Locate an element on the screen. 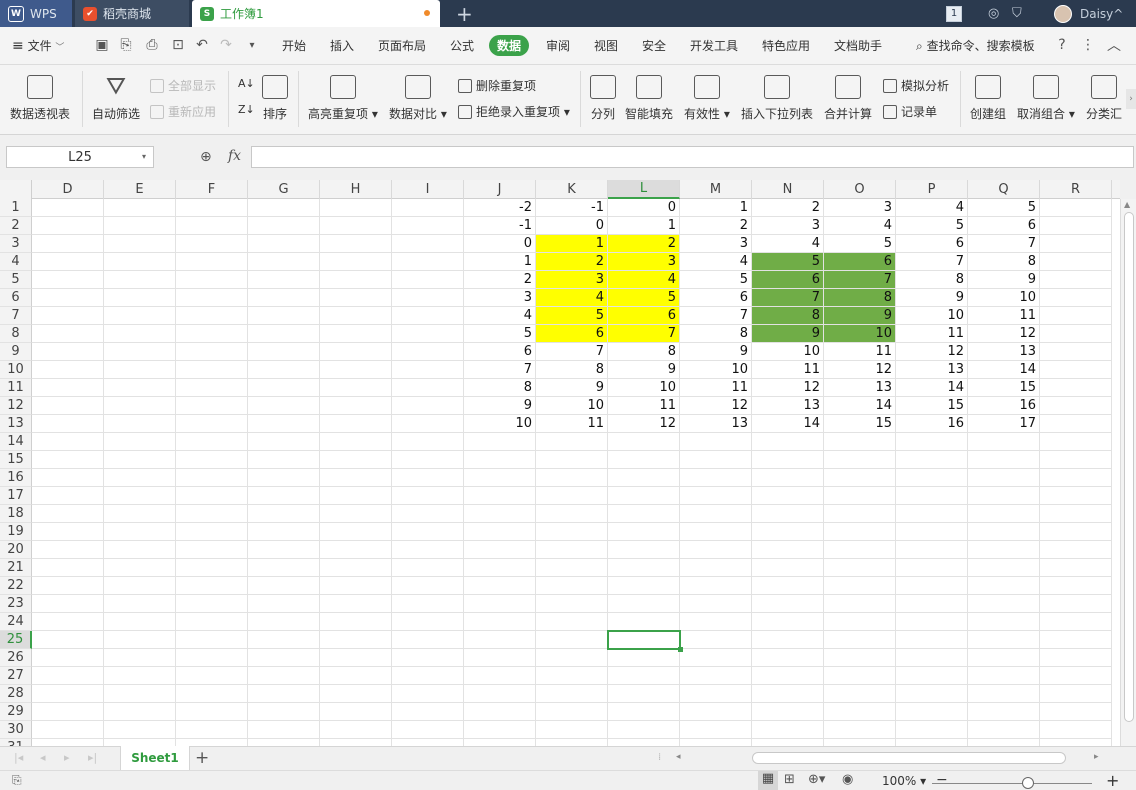 The width and height of the screenshot is (1136, 790). cell-K1: -1 is located at coordinates (572, 208).